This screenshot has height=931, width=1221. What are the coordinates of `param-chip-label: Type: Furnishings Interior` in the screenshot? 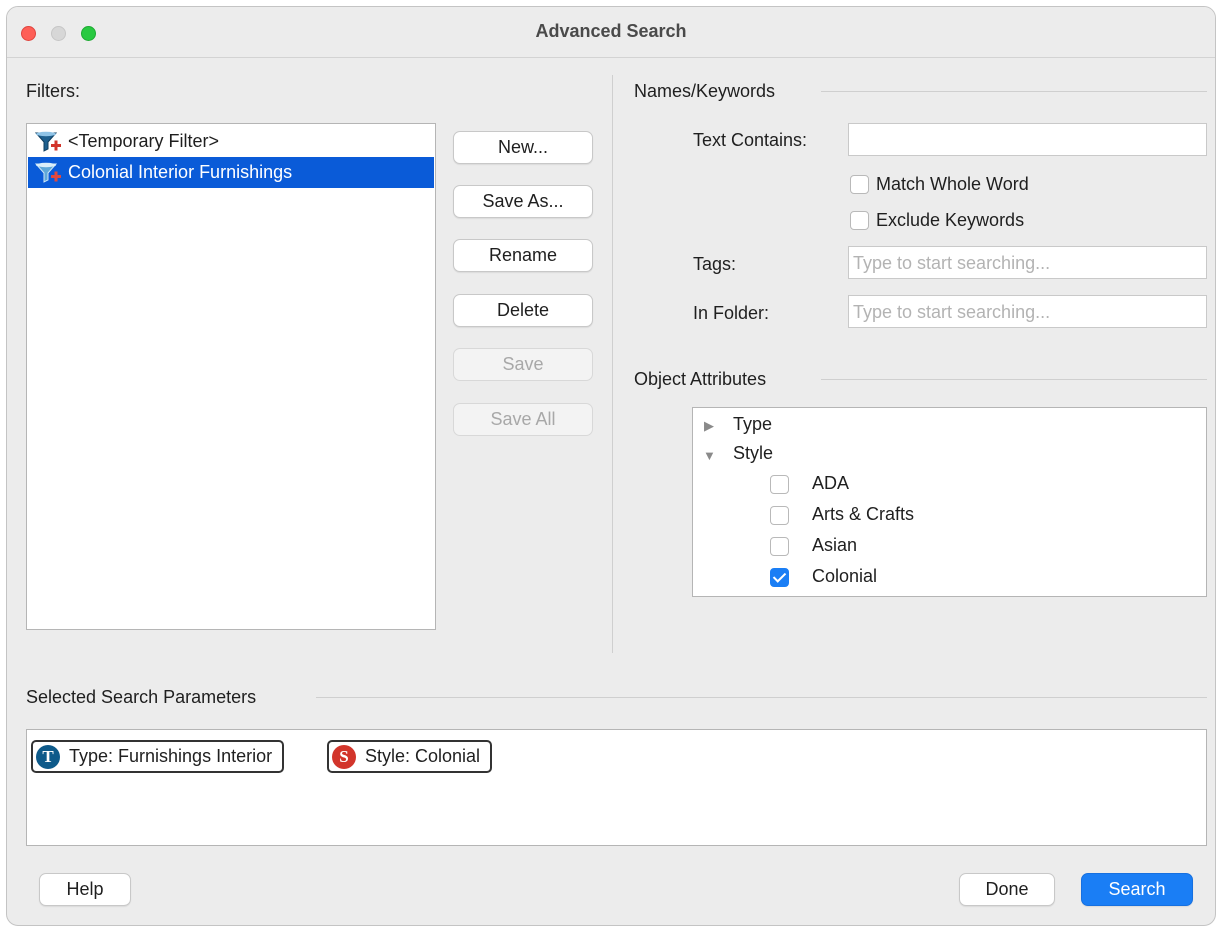 It's located at (171, 756).